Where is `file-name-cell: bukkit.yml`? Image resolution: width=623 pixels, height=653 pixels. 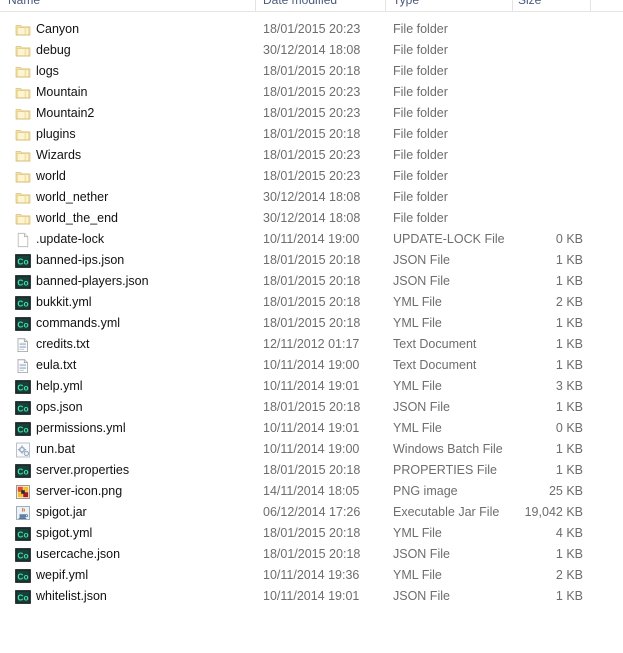
file-name-cell: bukkit.yml is located at coordinates (64, 302).